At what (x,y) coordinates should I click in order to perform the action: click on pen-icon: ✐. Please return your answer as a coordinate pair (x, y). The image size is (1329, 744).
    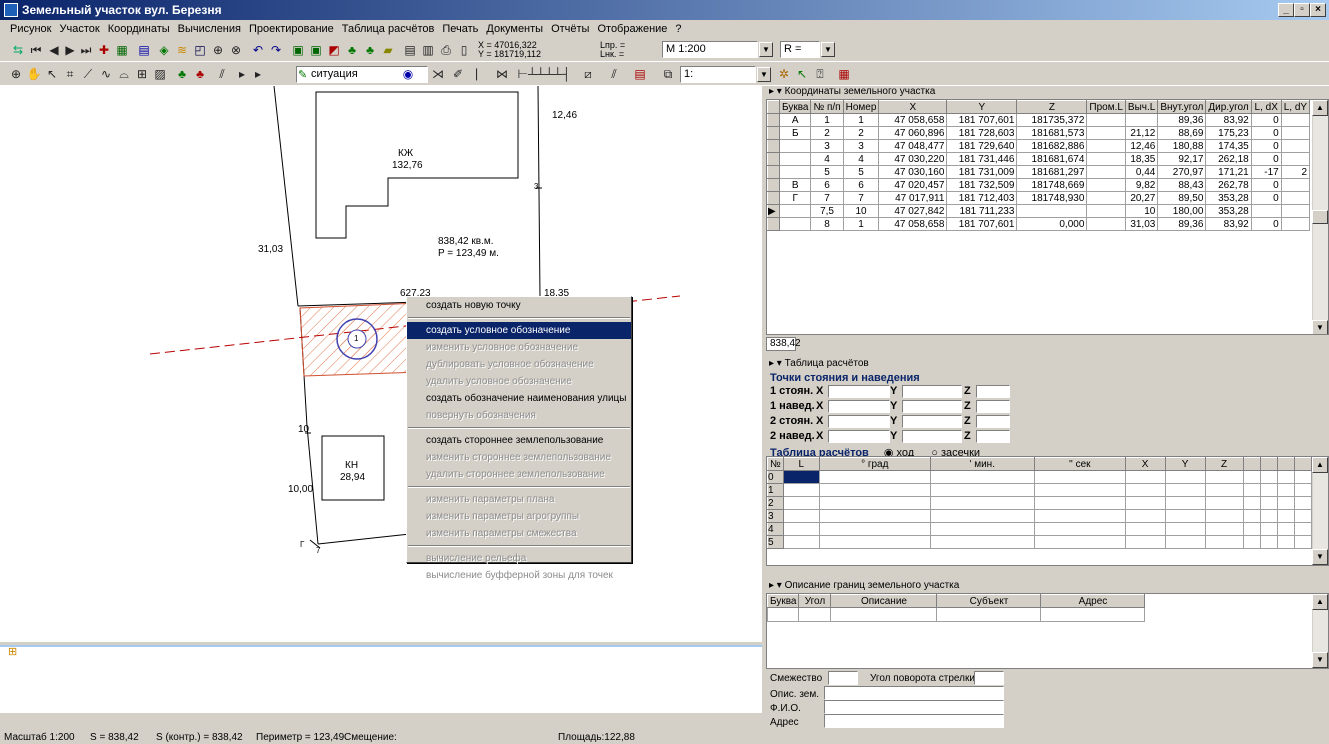
    Looking at the image, I should click on (458, 74).